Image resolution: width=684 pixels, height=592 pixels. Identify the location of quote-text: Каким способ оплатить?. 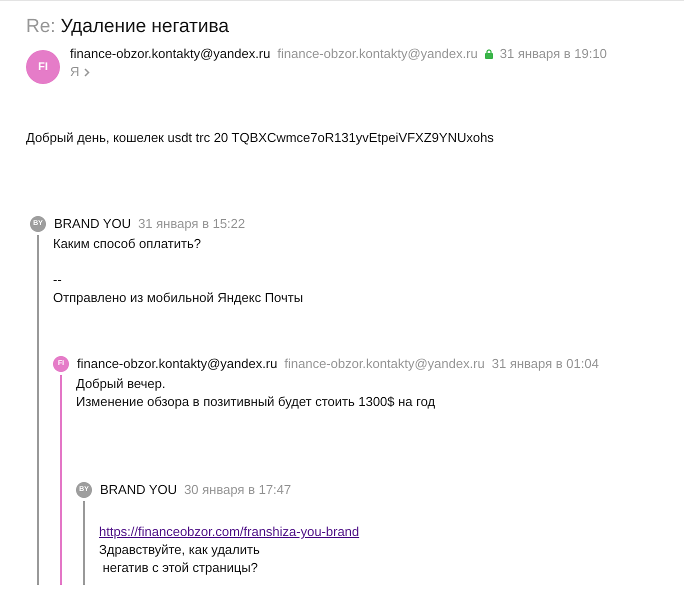
(127, 244).